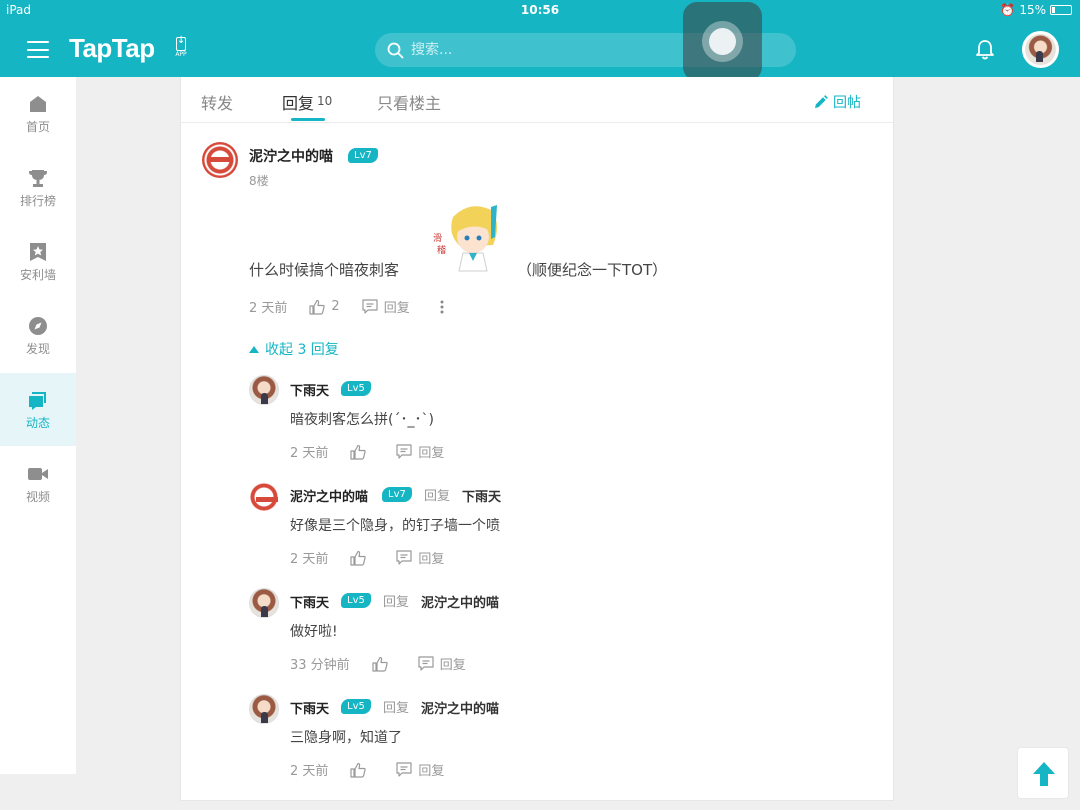  I want to click on download-icon, so click(181, 43).